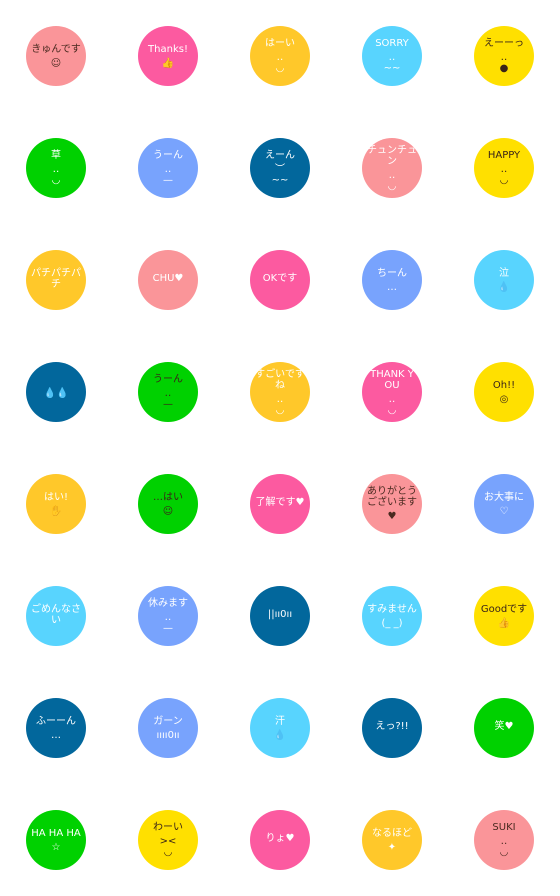 The height and width of the screenshot is (896, 560). Describe the element at coordinates (168, 840) in the screenshot. I see `sticker: わーい >< ◡` at that location.